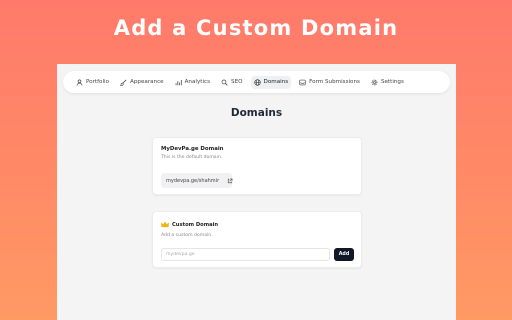 This screenshot has height=320, width=512. Describe the element at coordinates (79, 82) in the screenshot. I see `user-icon` at that location.